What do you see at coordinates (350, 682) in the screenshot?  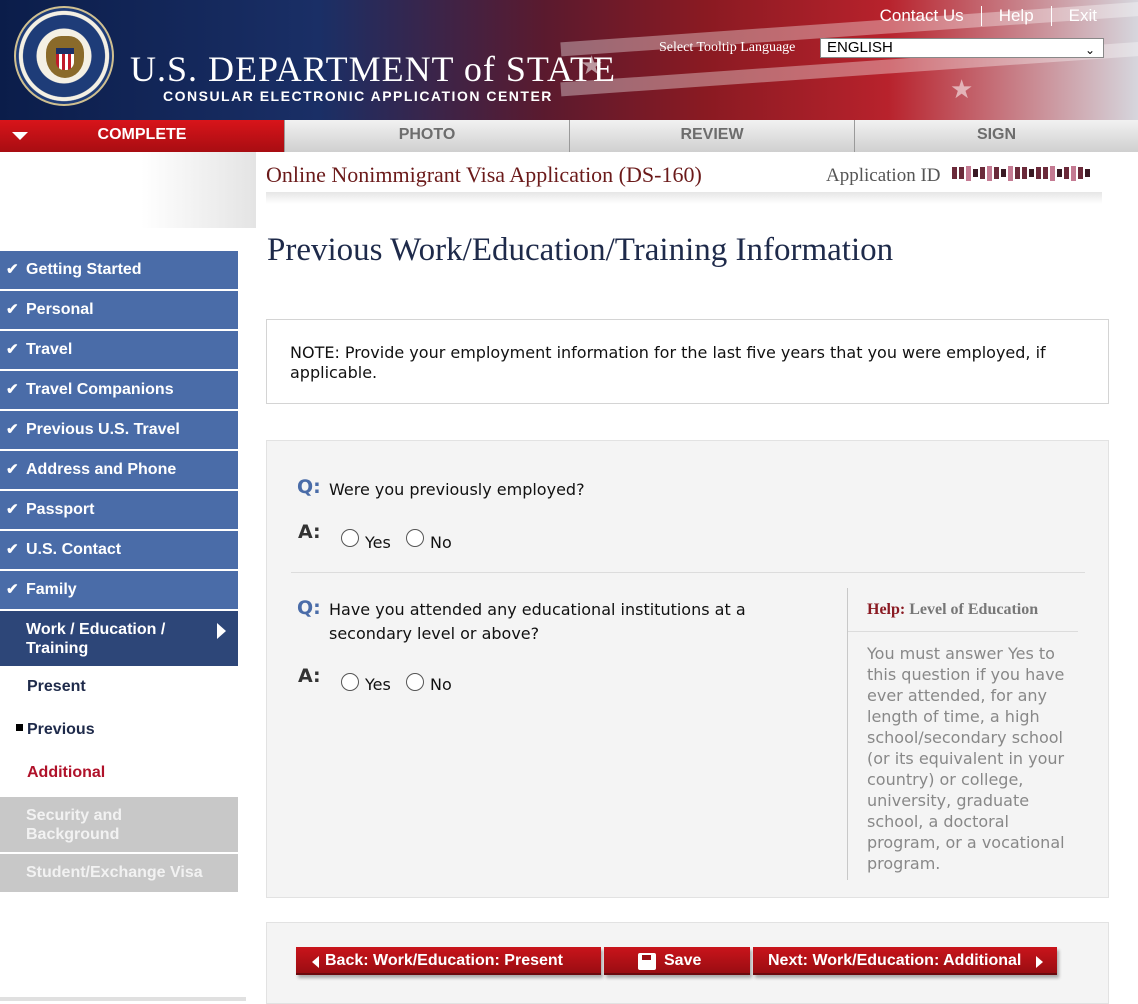 I see `education-yes-radio` at bounding box center [350, 682].